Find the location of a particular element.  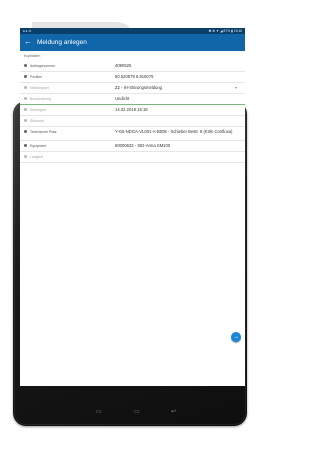

field-label: Störbeginn is located at coordinates (38, 110).